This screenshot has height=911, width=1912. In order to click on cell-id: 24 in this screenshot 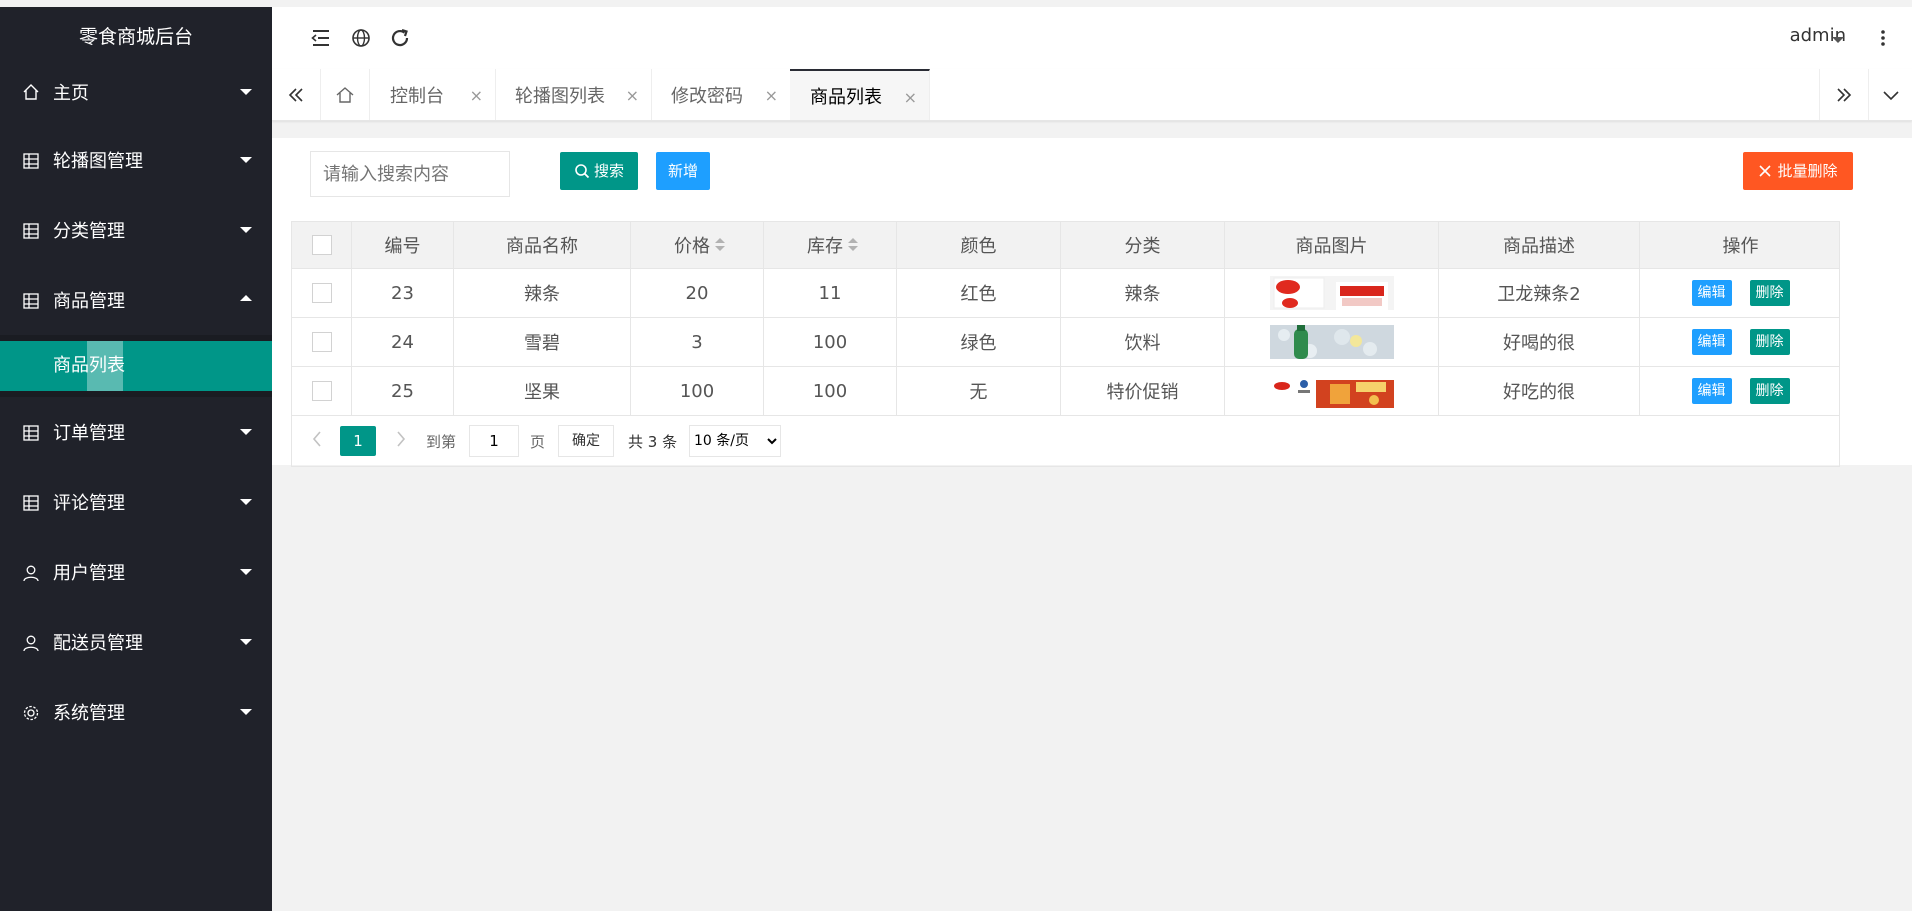, I will do `click(403, 342)`.